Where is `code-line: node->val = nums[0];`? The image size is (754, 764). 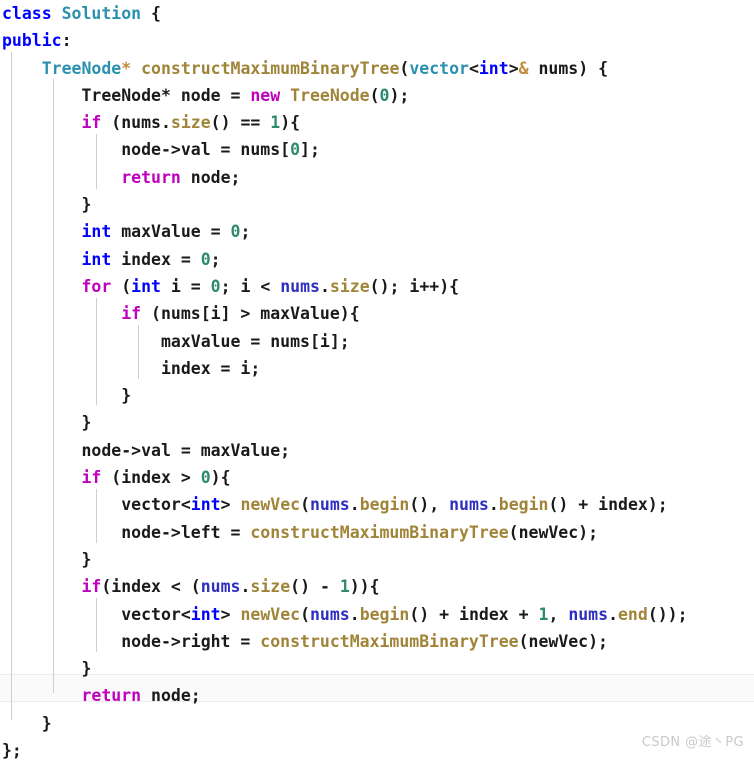 code-line: node->val = nums[0]; is located at coordinates (377, 149).